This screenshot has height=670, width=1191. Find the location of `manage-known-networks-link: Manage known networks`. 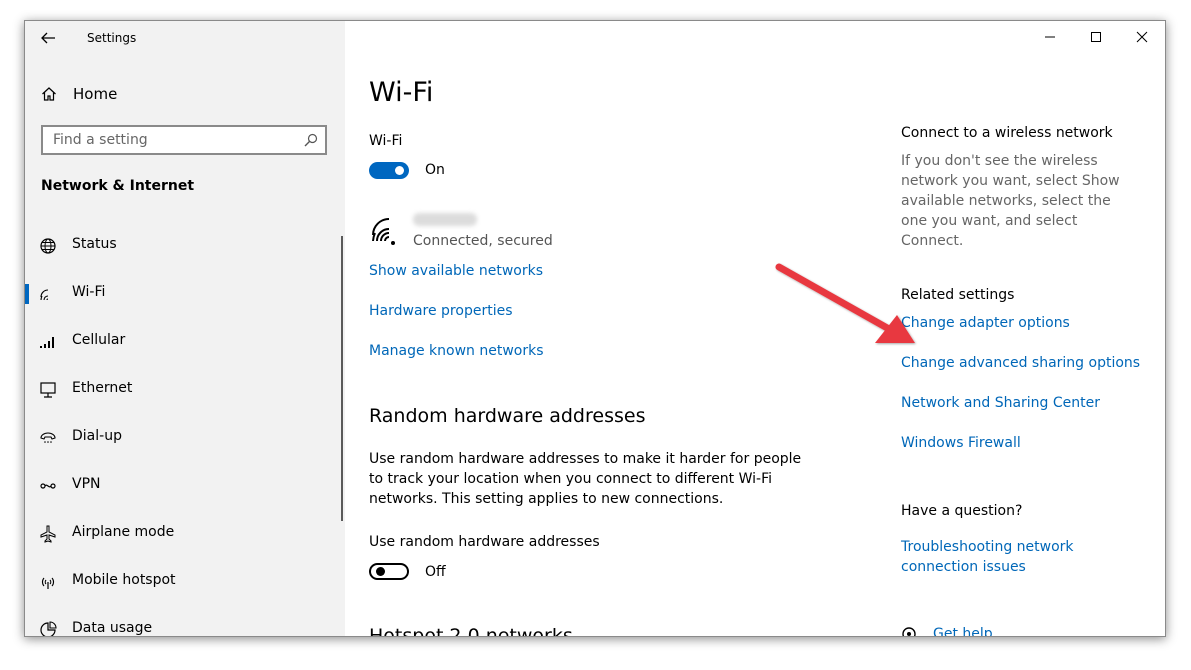

manage-known-networks-link: Manage known networks is located at coordinates (456, 351).